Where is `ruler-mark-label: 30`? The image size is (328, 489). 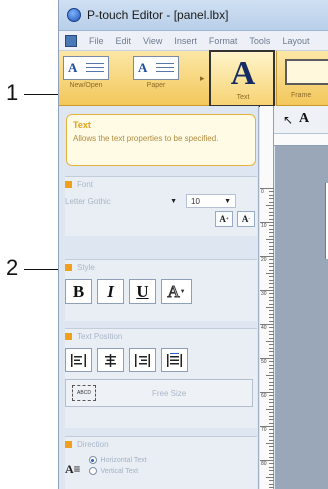
ruler-mark-label: 30 is located at coordinates (264, 294).